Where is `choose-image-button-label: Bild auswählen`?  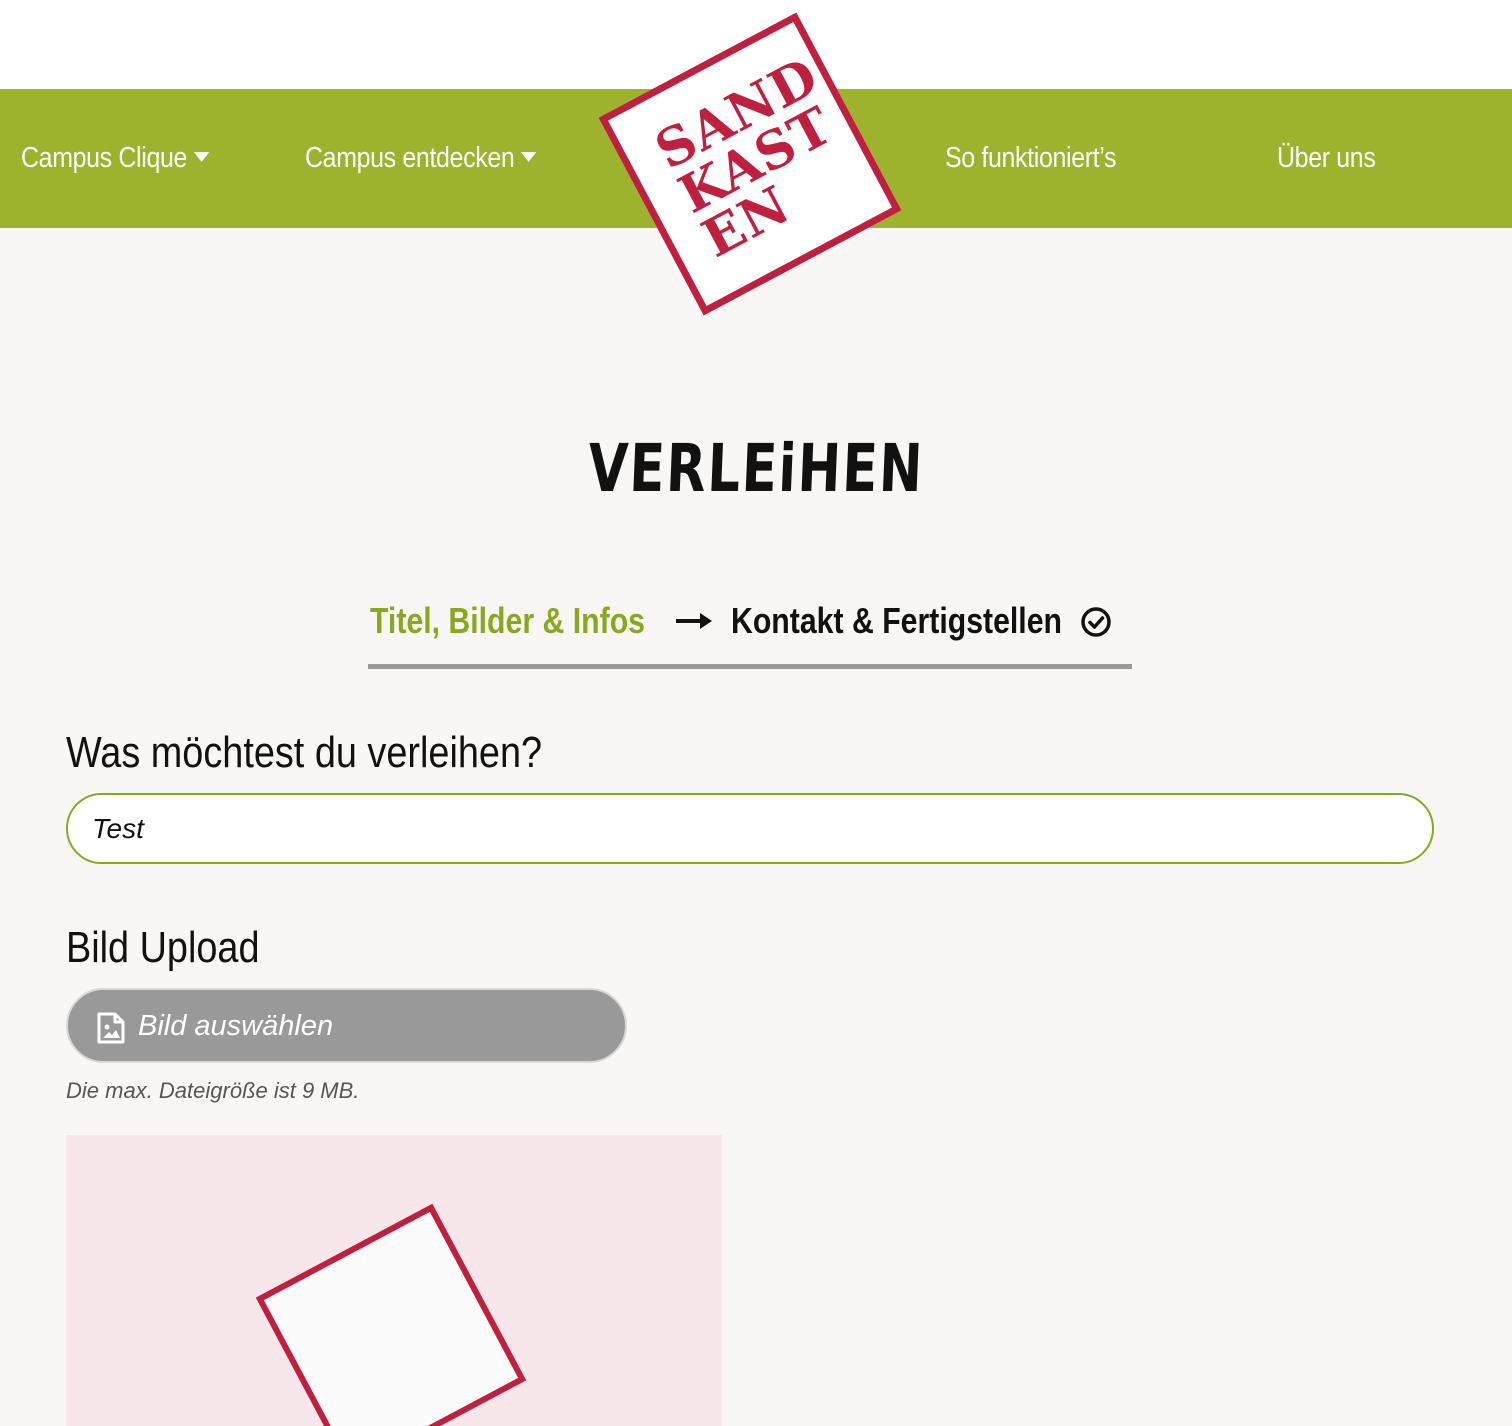
choose-image-button-label: Bild auswählen is located at coordinates (236, 1026).